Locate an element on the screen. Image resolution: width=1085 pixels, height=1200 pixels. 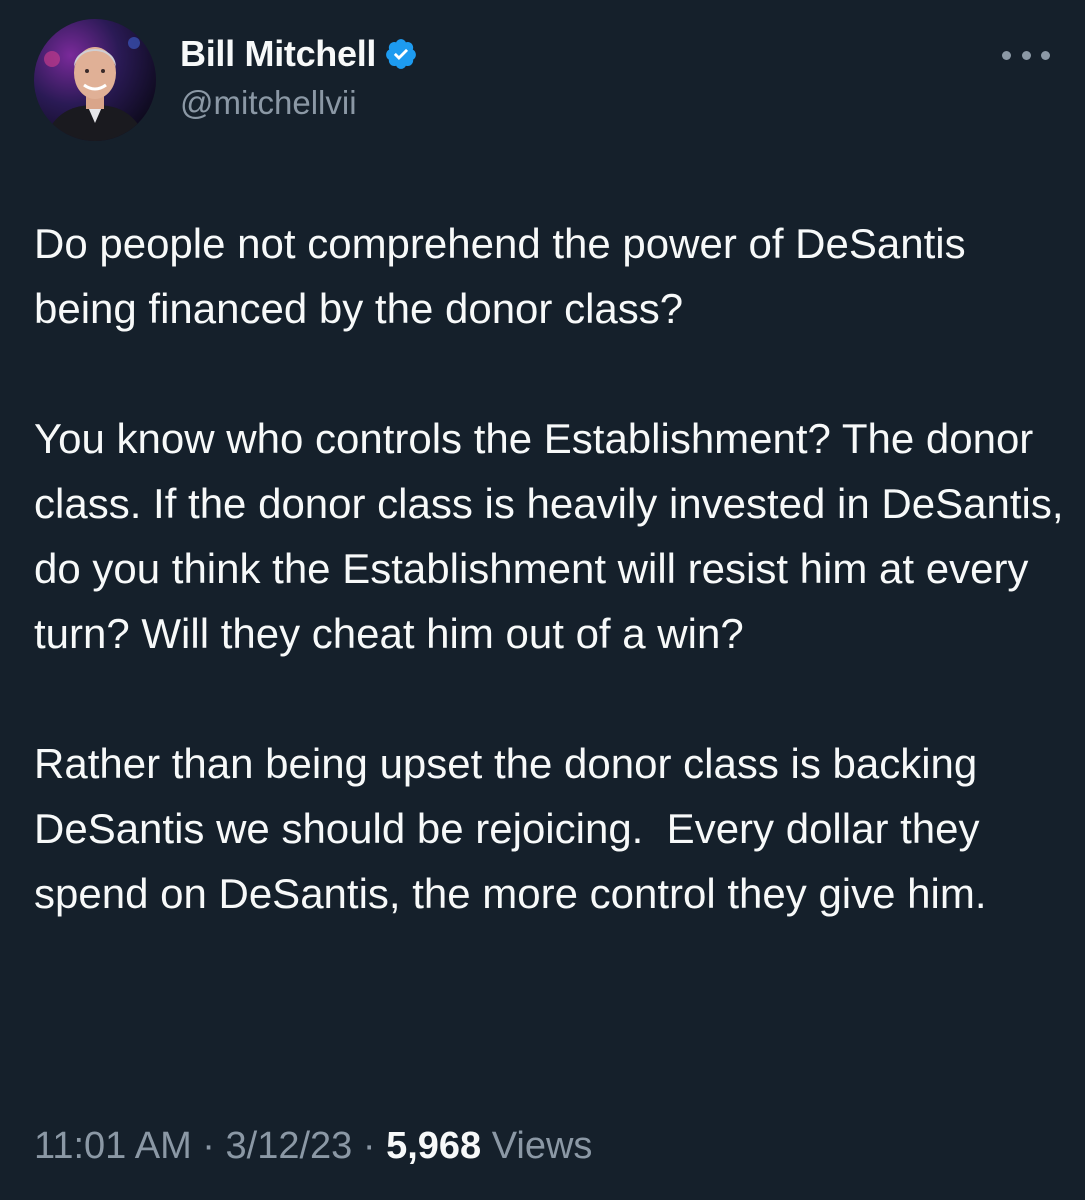
more-options-button is located at coordinates (1026, 55).